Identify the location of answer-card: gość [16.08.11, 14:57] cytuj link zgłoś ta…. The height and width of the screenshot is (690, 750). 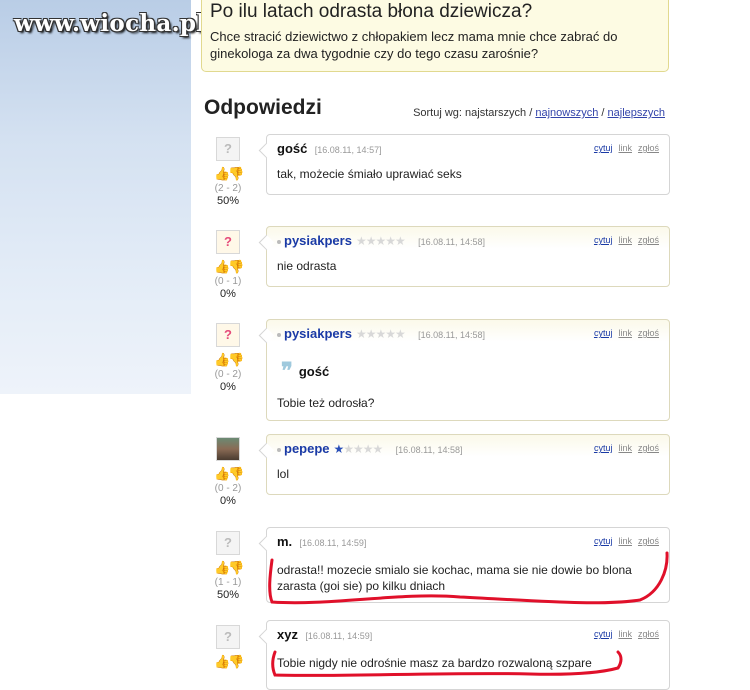
(468, 164).